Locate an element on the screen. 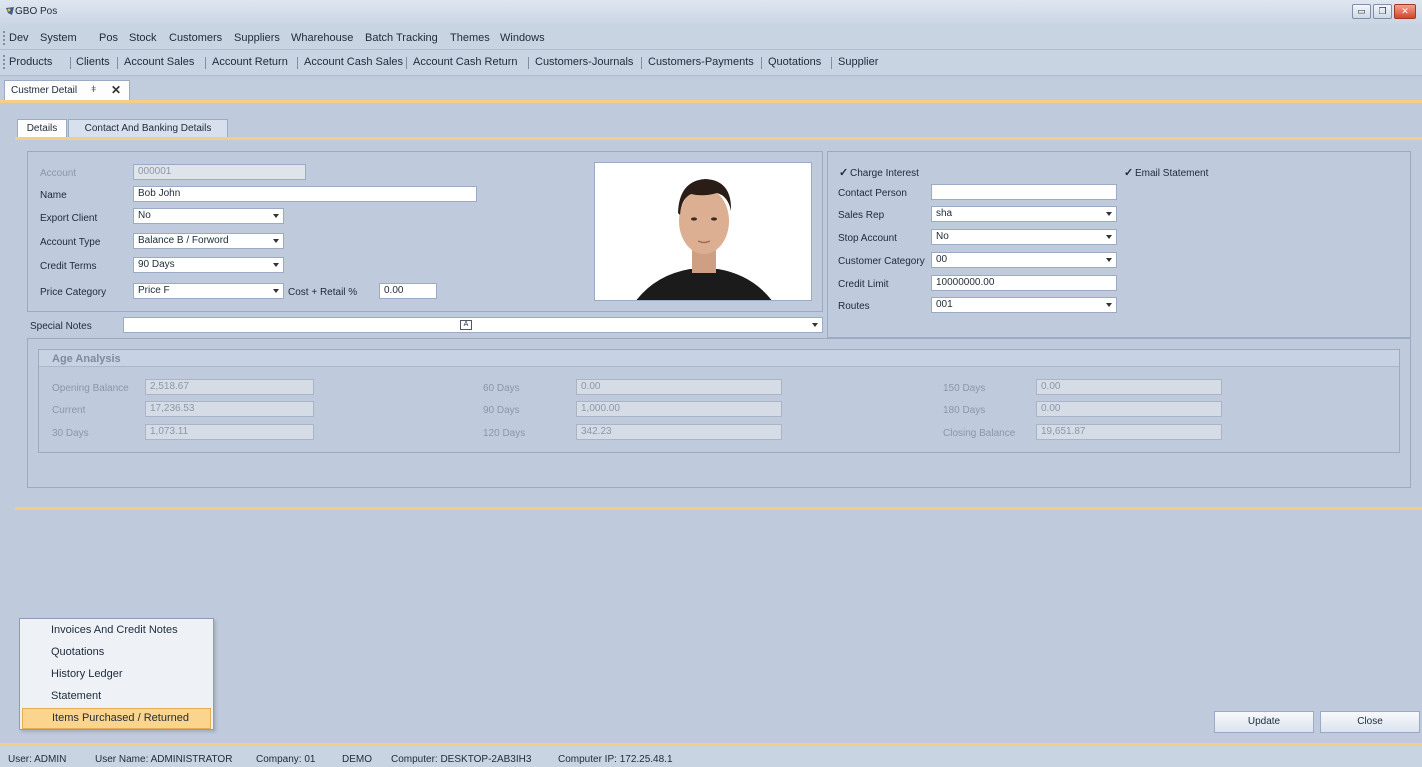 The image size is (1422, 767). email-statement-checkbox: ✓ Email Statement is located at coordinates (1166, 172).